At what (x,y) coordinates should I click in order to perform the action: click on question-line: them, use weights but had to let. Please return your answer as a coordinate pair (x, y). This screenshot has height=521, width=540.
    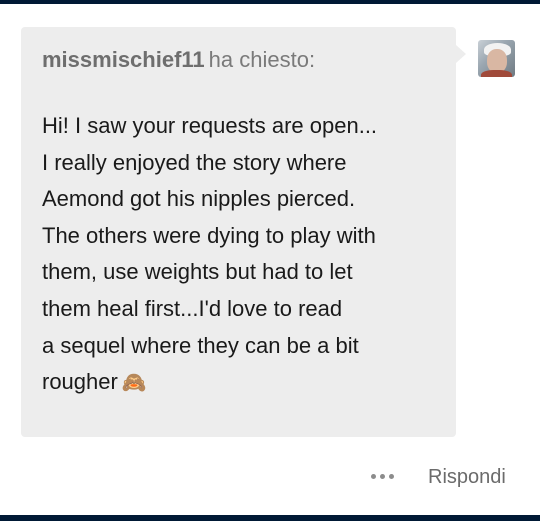
    Looking at the image, I should click on (197, 272).